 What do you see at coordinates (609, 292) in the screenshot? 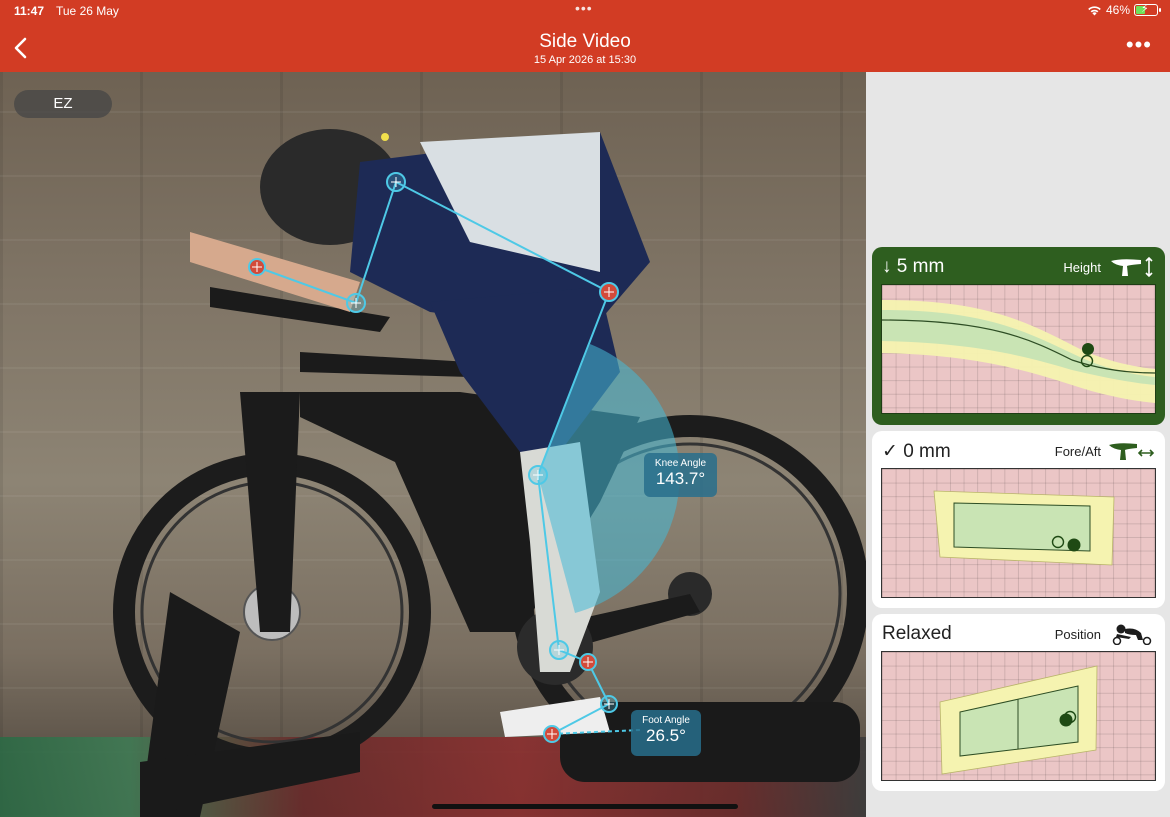
I see `hip-joint` at bounding box center [609, 292].